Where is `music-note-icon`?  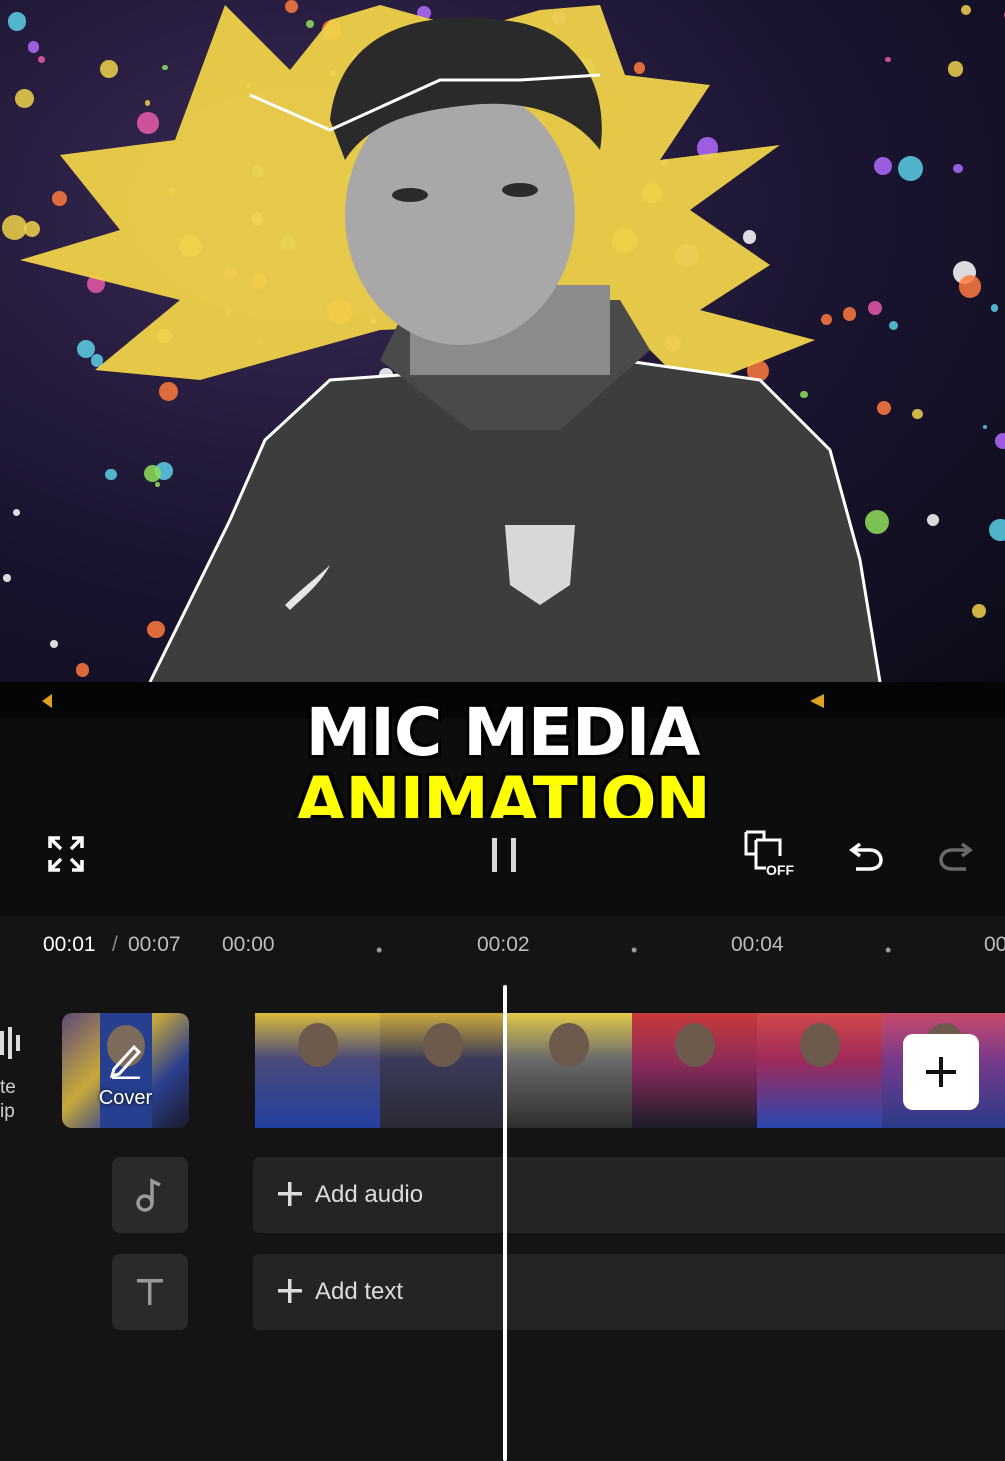
music-note-icon is located at coordinates (148, 1195).